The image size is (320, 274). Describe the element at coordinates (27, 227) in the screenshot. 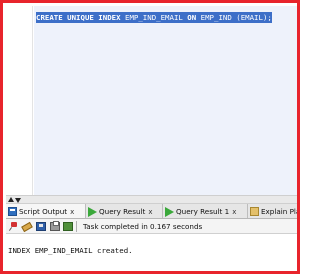

I see `eraser-icon` at that location.